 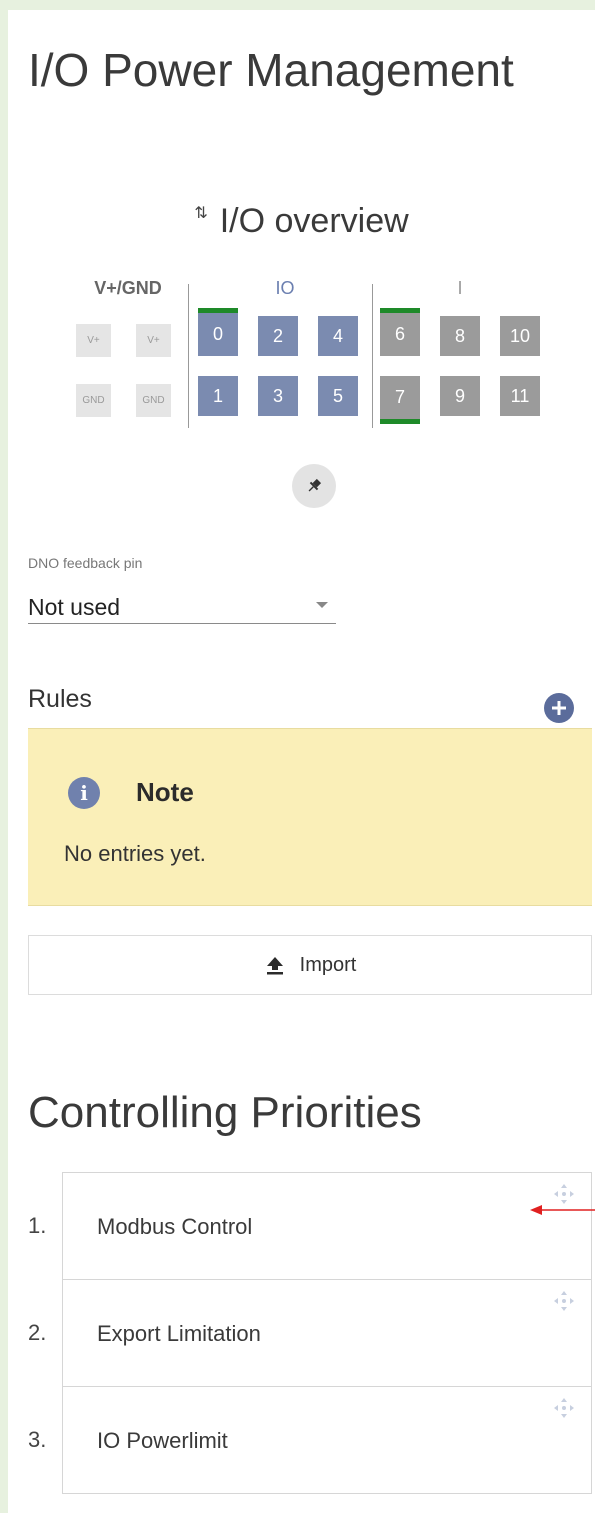 I want to click on priority-label: Modbus Control, so click(x=175, y=1226).